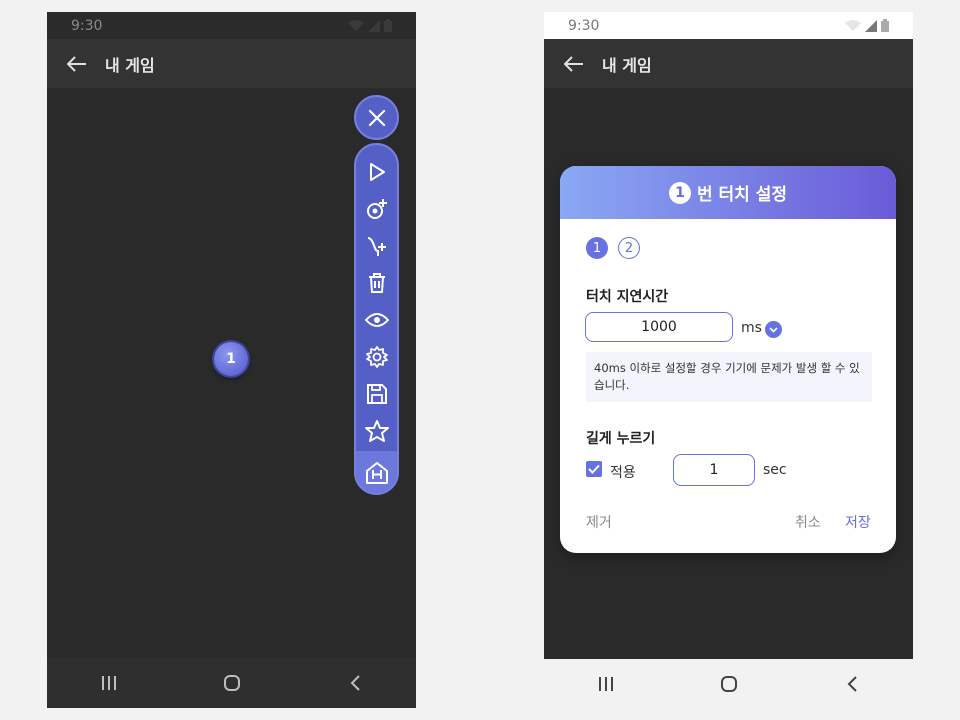 This screenshot has height=720, width=960. Describe the element at coordinates (621, 439) in the screenshot. I see `long-press-label: 길게 누르기` at that location.